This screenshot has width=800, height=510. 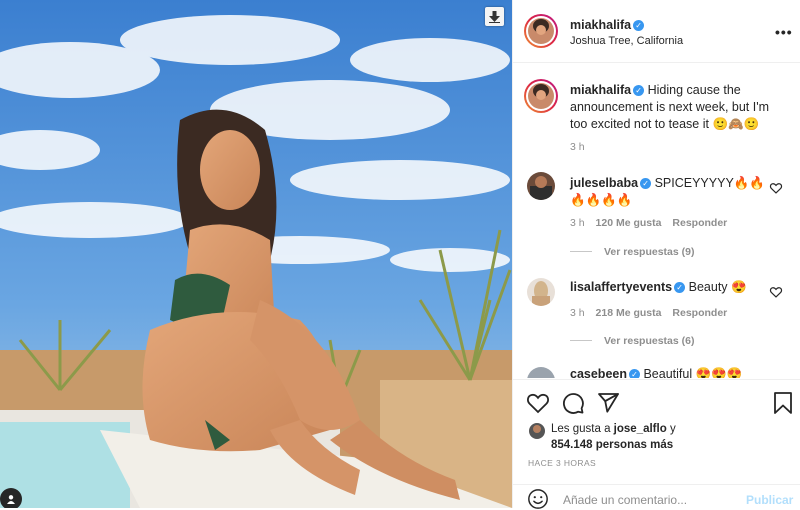 I want to click on view-replies-label: Ver respuestas (9), so click(x=649, y=252).